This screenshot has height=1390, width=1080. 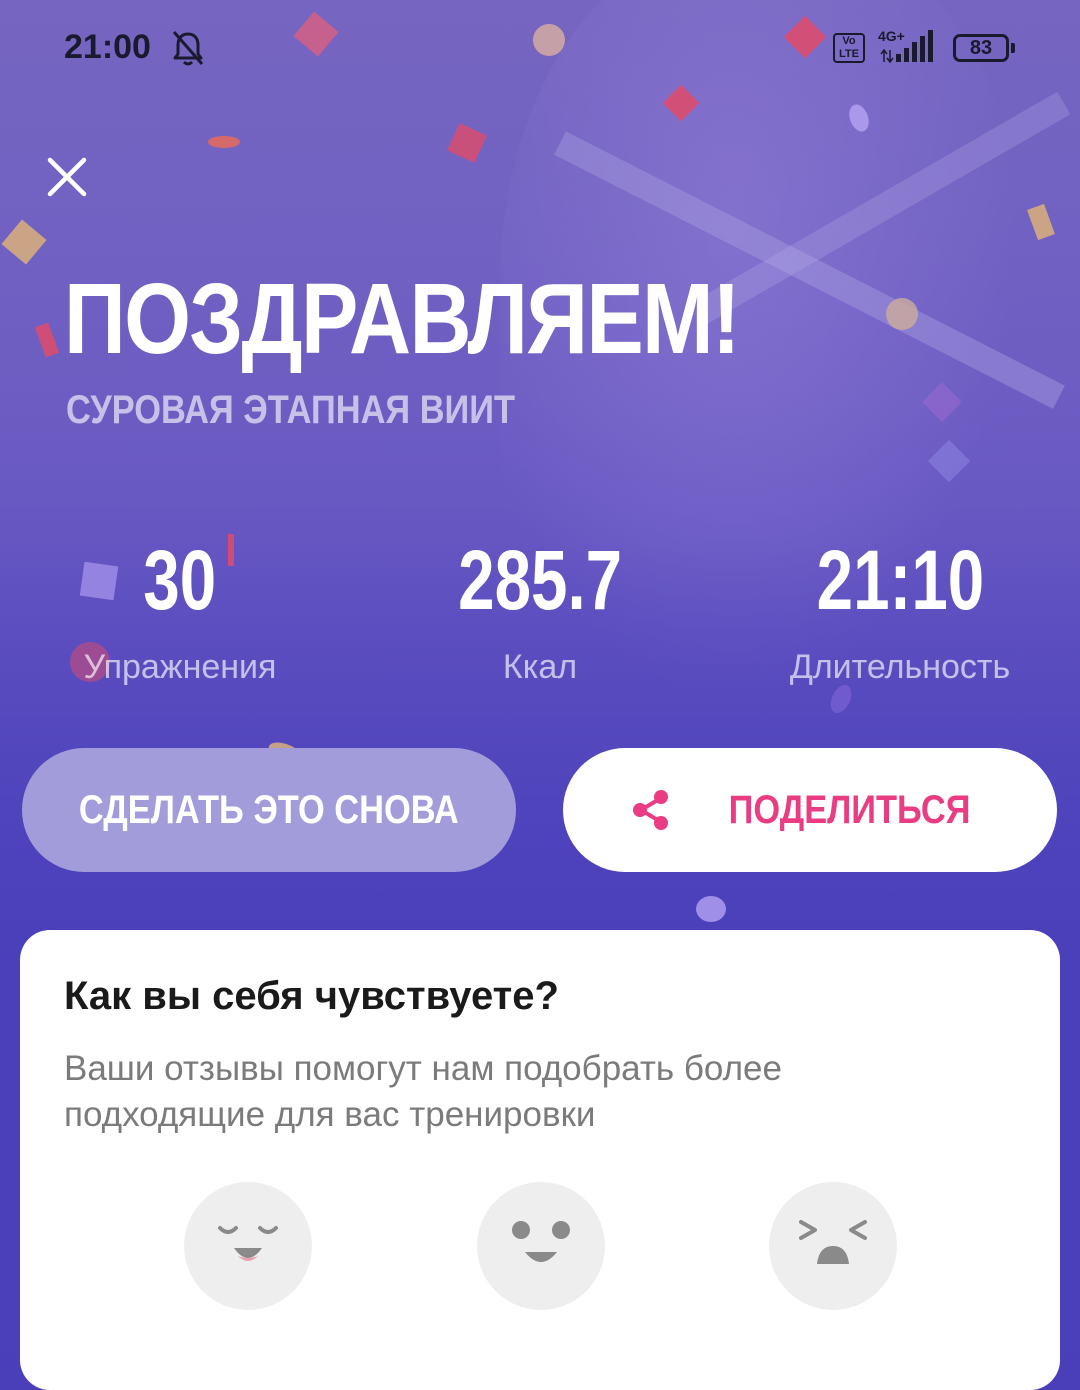 I want to click on status-time: 21:00, so click(x=107, y=47).